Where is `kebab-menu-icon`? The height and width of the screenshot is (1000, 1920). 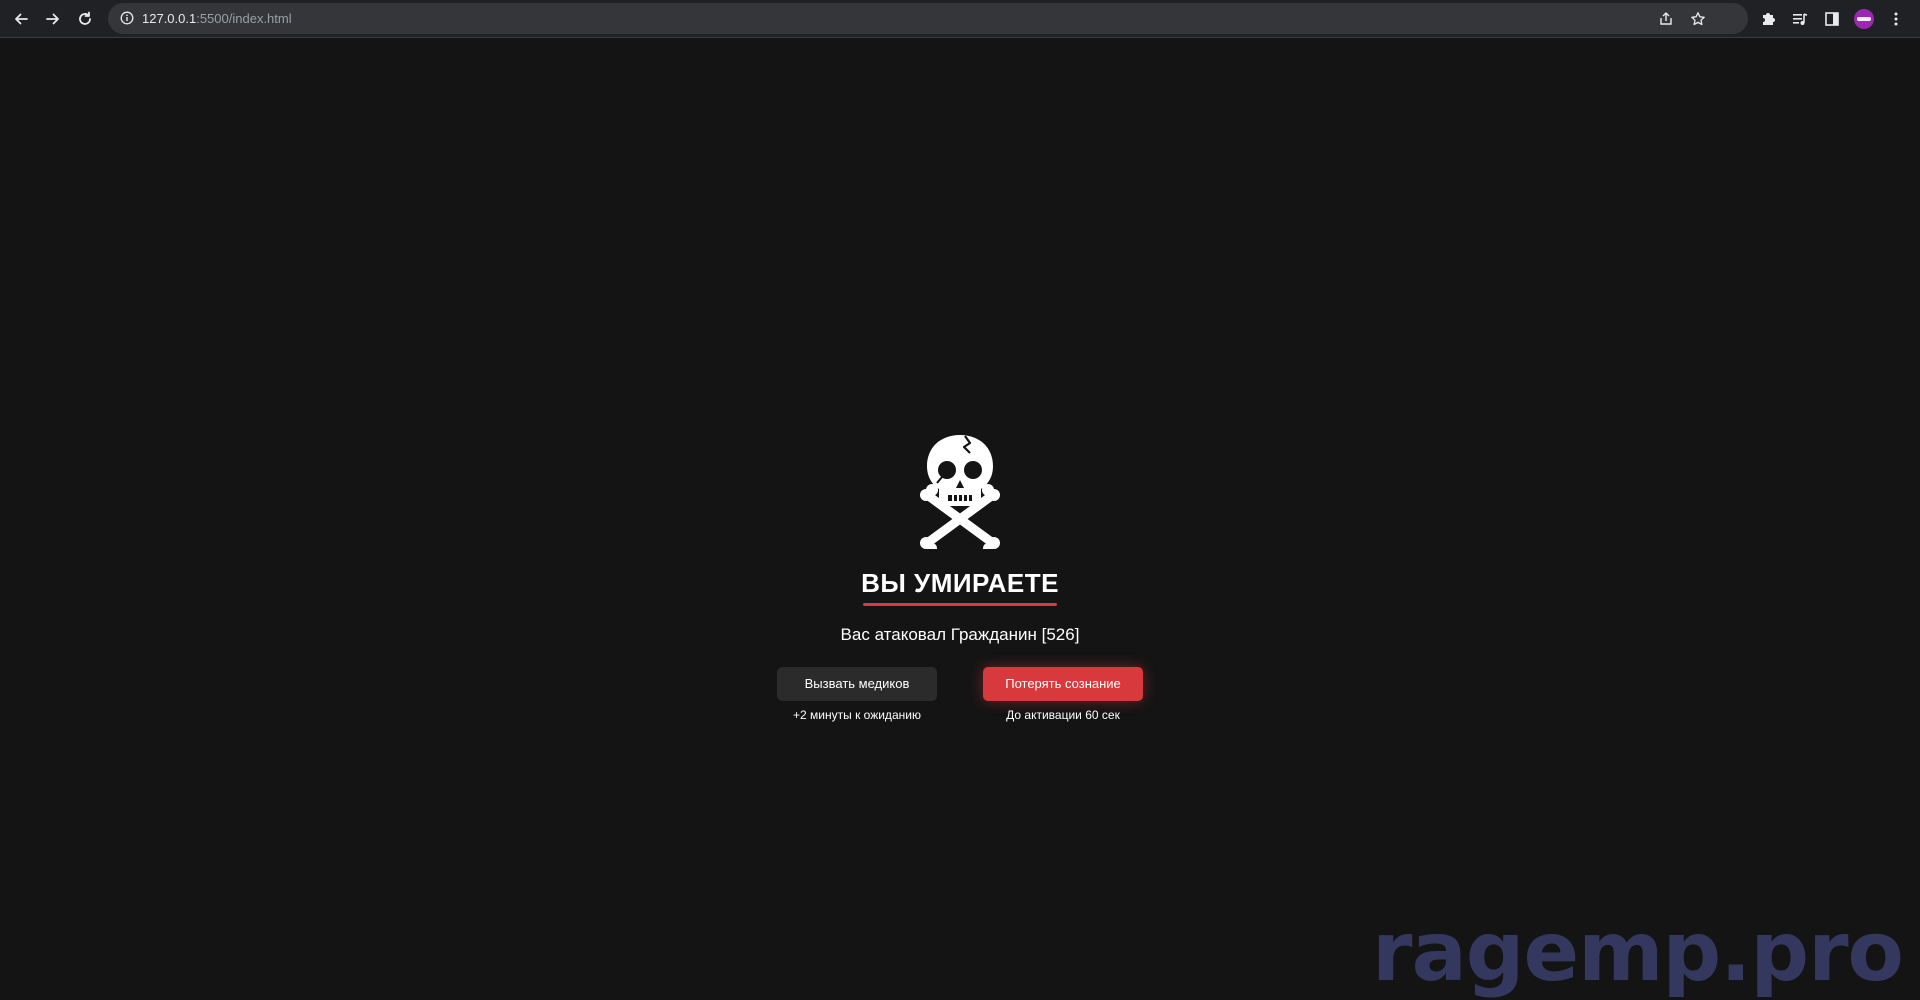
kebab-menu-icon is located at coordinates (1896, 19).